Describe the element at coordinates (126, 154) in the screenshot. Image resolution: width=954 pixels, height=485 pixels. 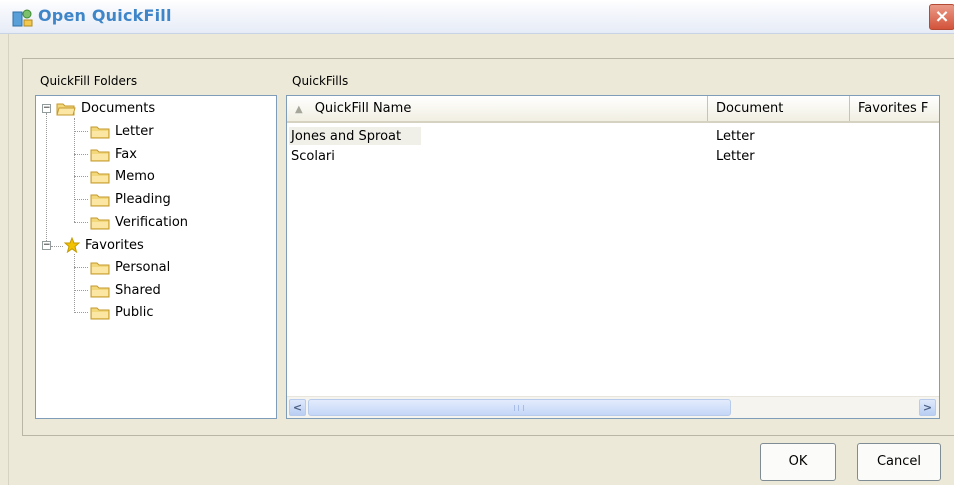
I see `tree-node-label: Fax` at that location.